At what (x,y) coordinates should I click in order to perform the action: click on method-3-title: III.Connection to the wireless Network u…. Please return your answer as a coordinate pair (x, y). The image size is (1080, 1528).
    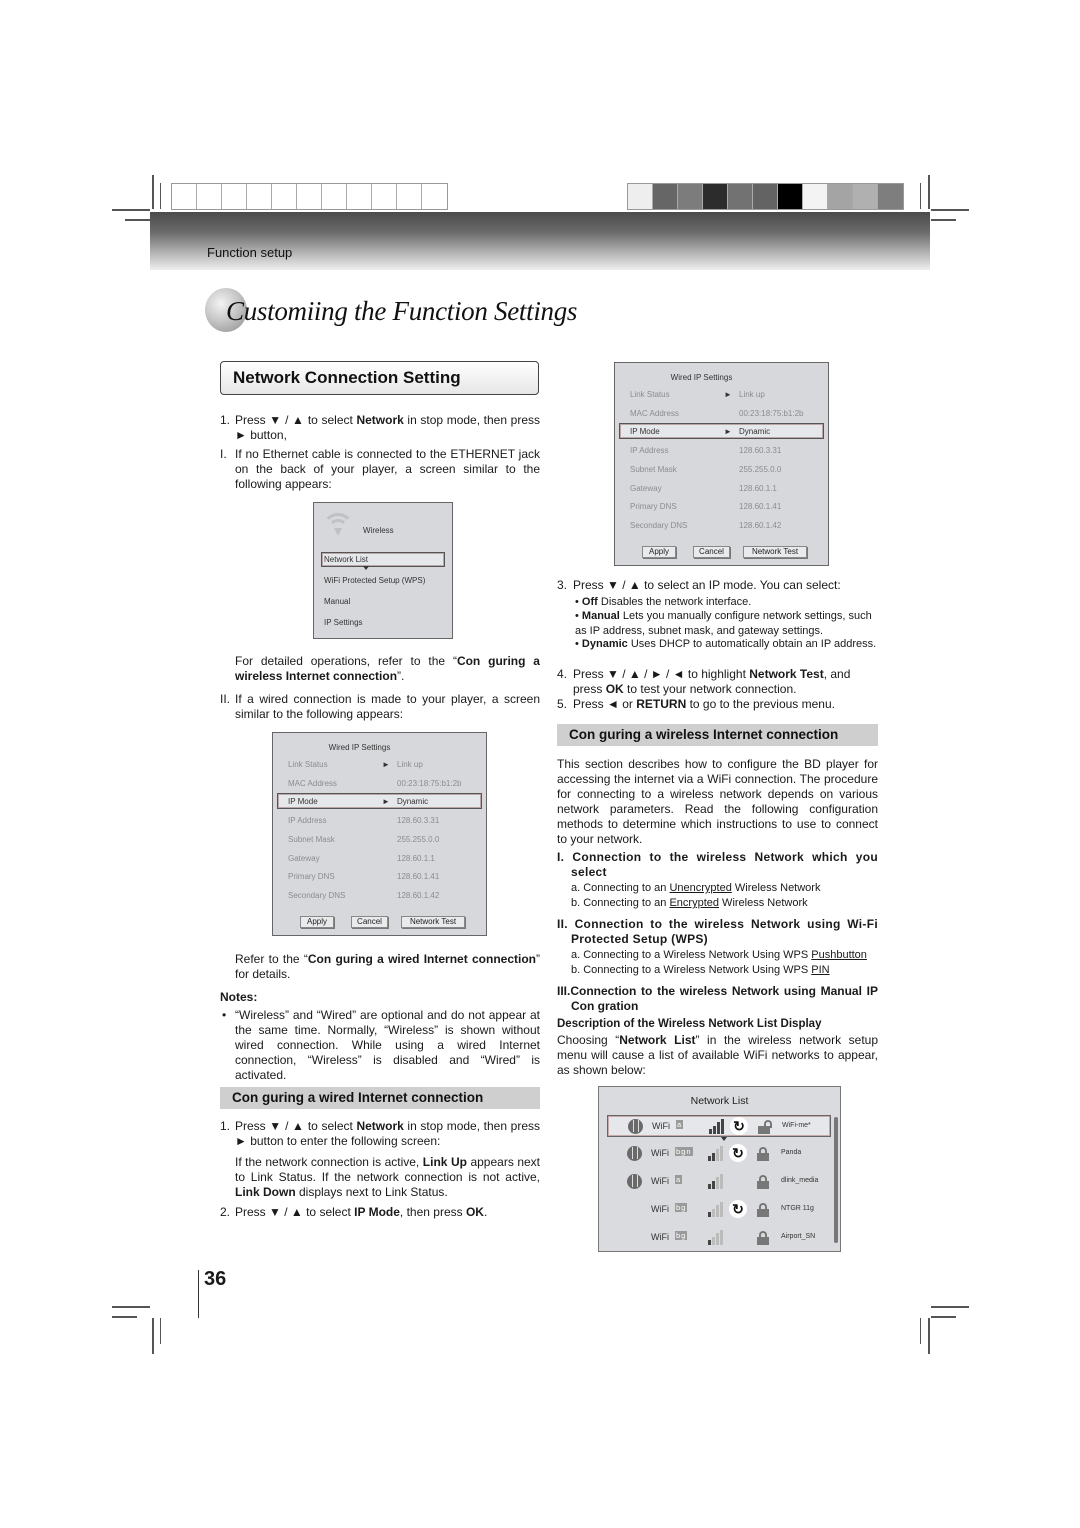
    Looking at the image, I should click on (717, 998).